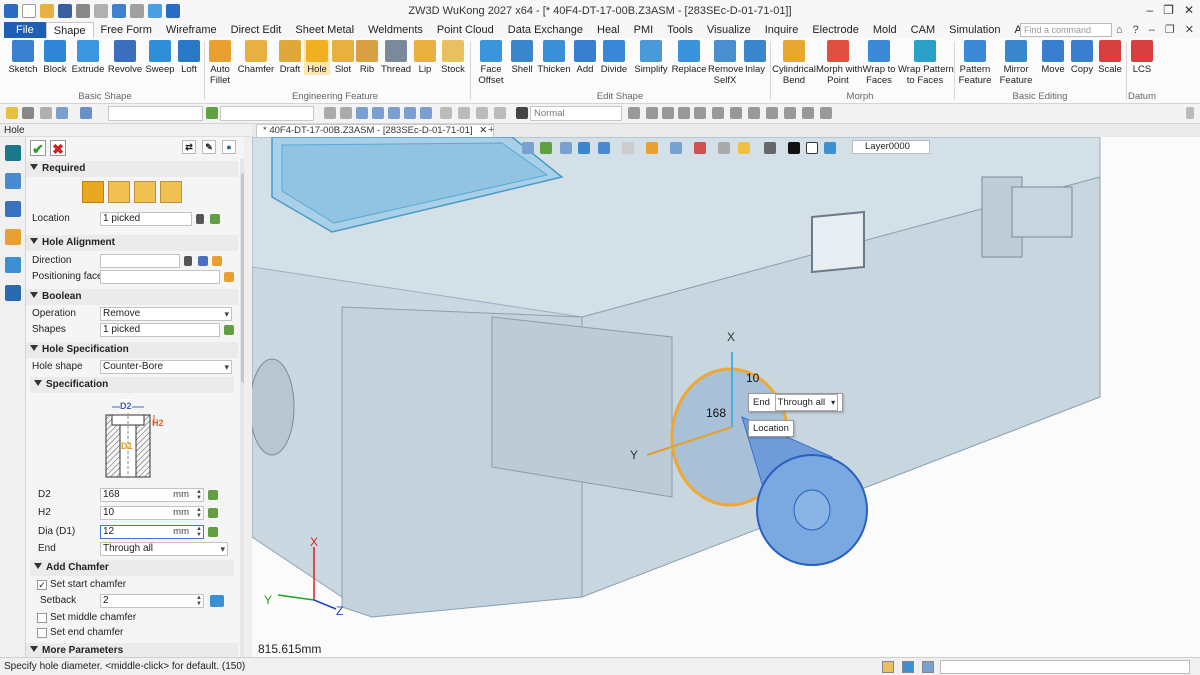 The height and width of the screenshot is (675, 1200). What do you see at coordinates (725, 63) in the screenshot?
I see `remove-selfx-button: Remove SelfX` at bounding box center [725, 63].